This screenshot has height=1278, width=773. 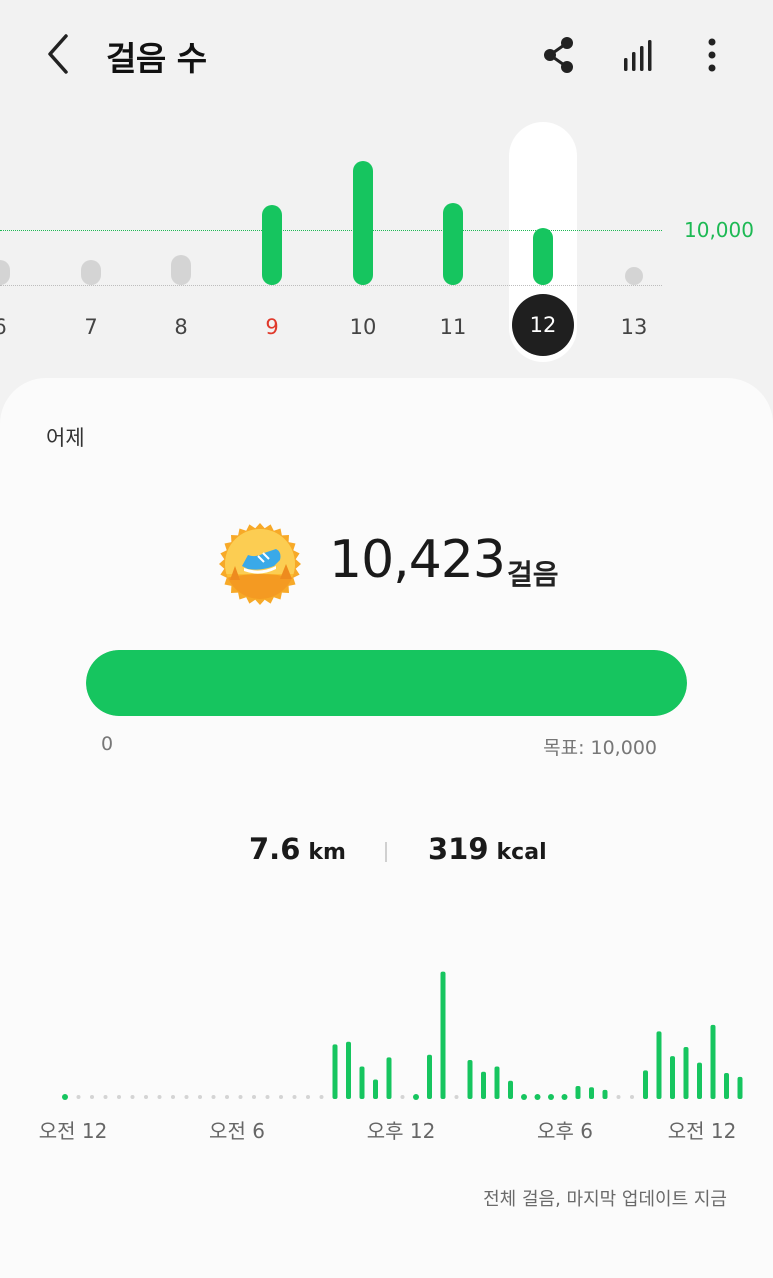 I want to click on distance-value: 7.6, so click(x=275, y=849).